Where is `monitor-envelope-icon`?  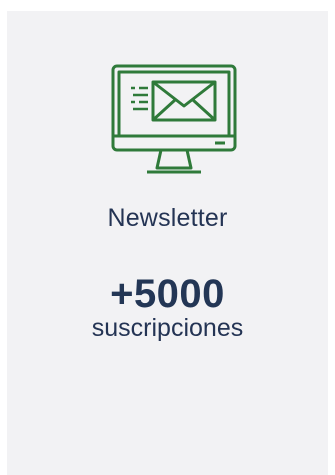 monitor-envelope-icon is located at coordinates (174, 120).